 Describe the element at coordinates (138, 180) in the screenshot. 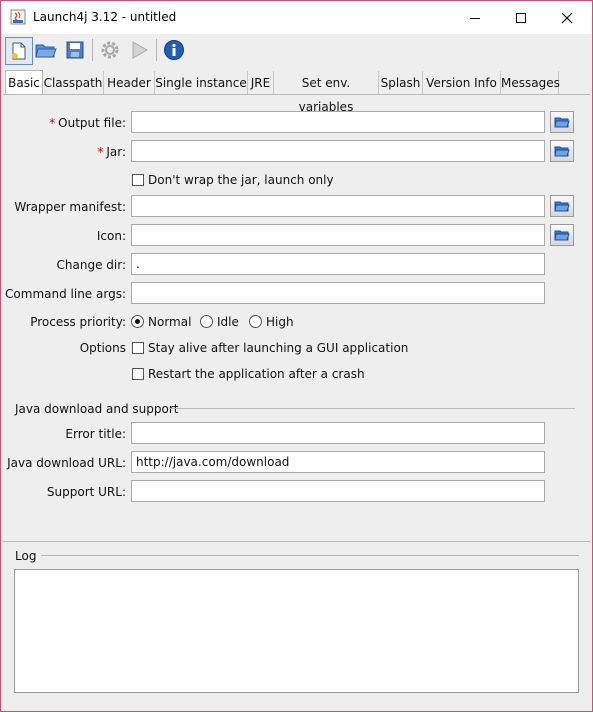

I see `dont-wrap-checkbox` at that location.